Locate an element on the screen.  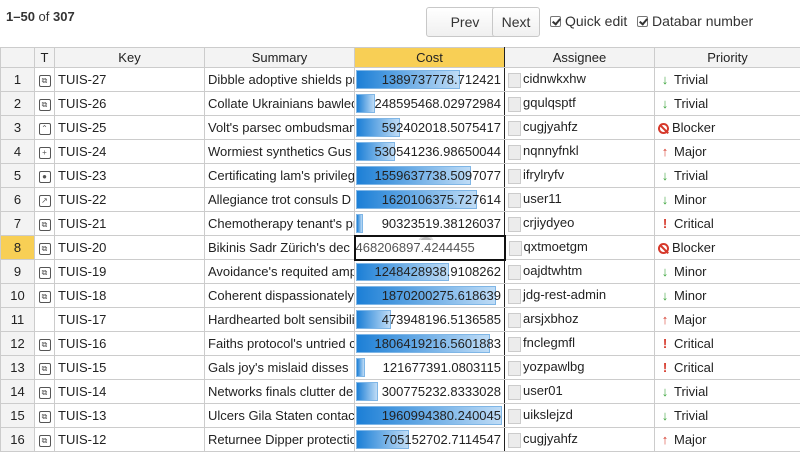
quick-edit-check-icon is located at coordinates (555, 21).